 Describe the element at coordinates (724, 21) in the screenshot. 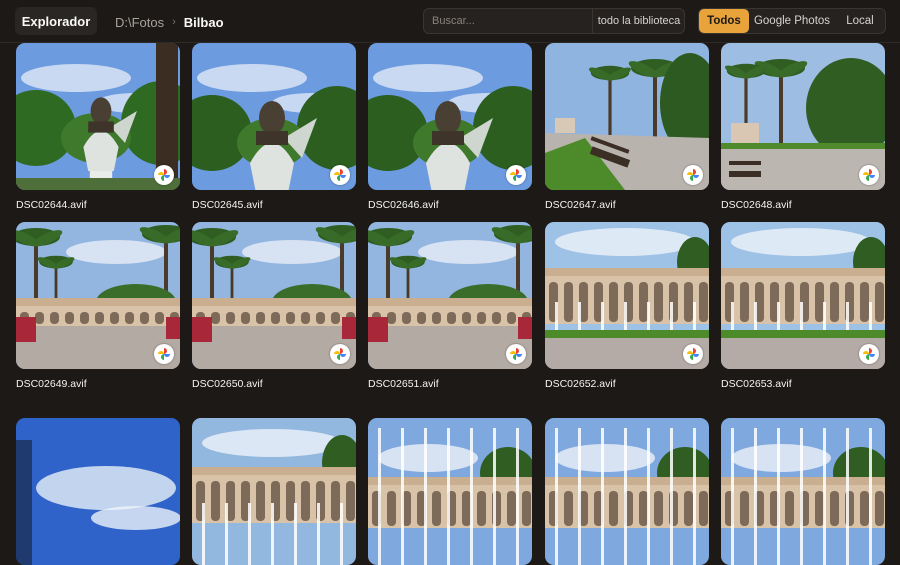

I see `filter-todos-button: Todos` at that location.